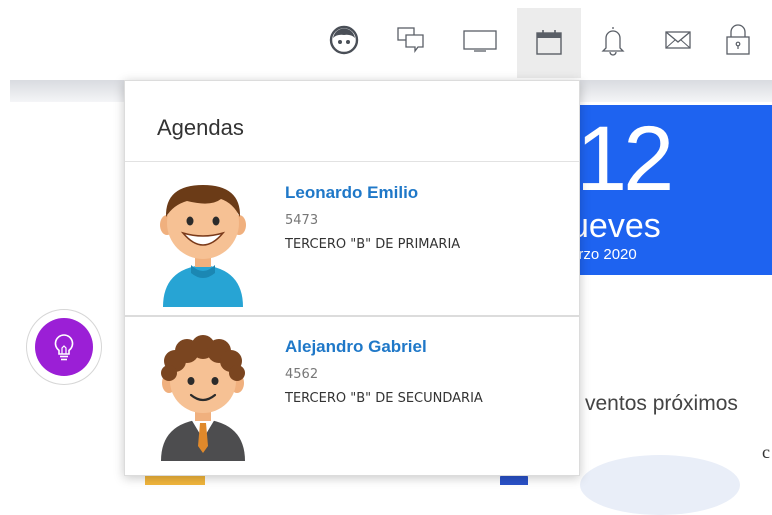 This screenshot has height=515, width=772. I want to click on mail-icon, so click(678, 40).